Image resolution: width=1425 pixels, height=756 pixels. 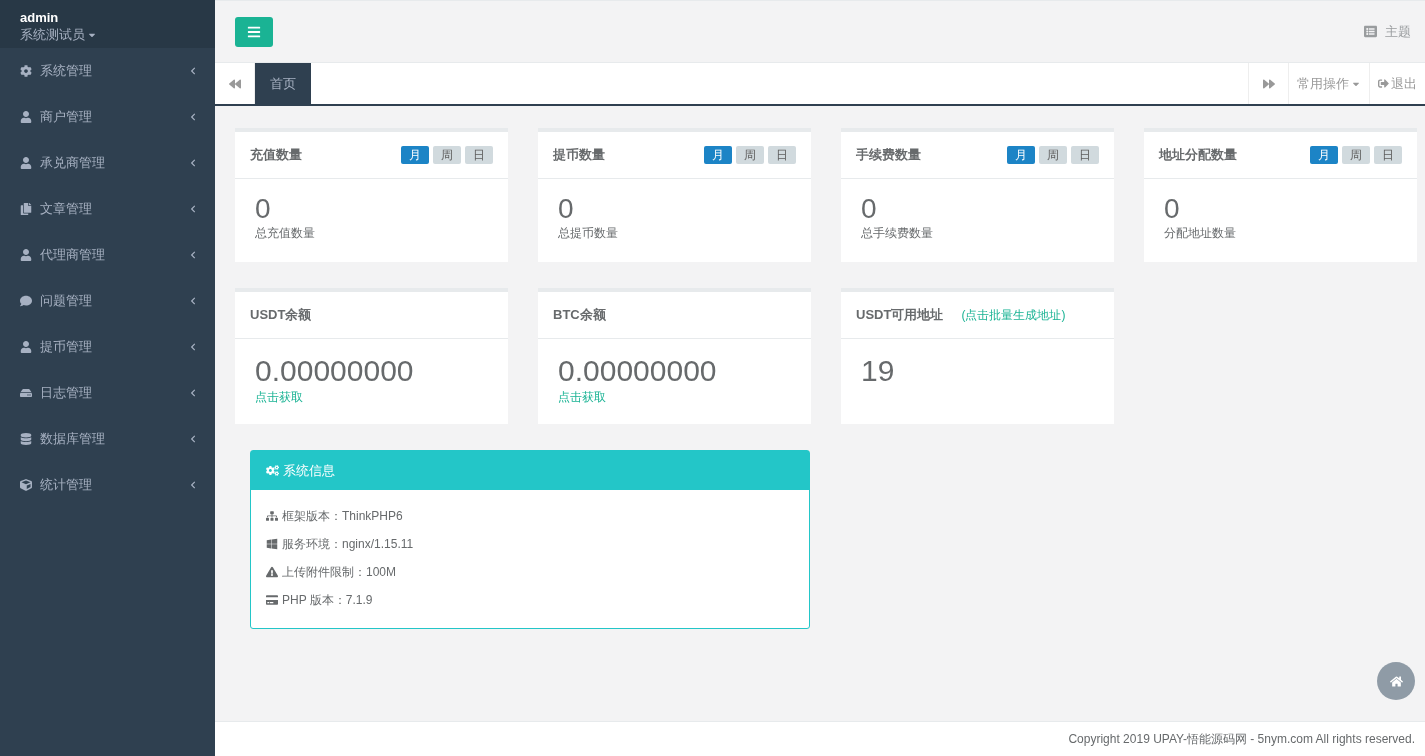 I want to click on card-title: USDT可用地址, so click(x=900, y=315).